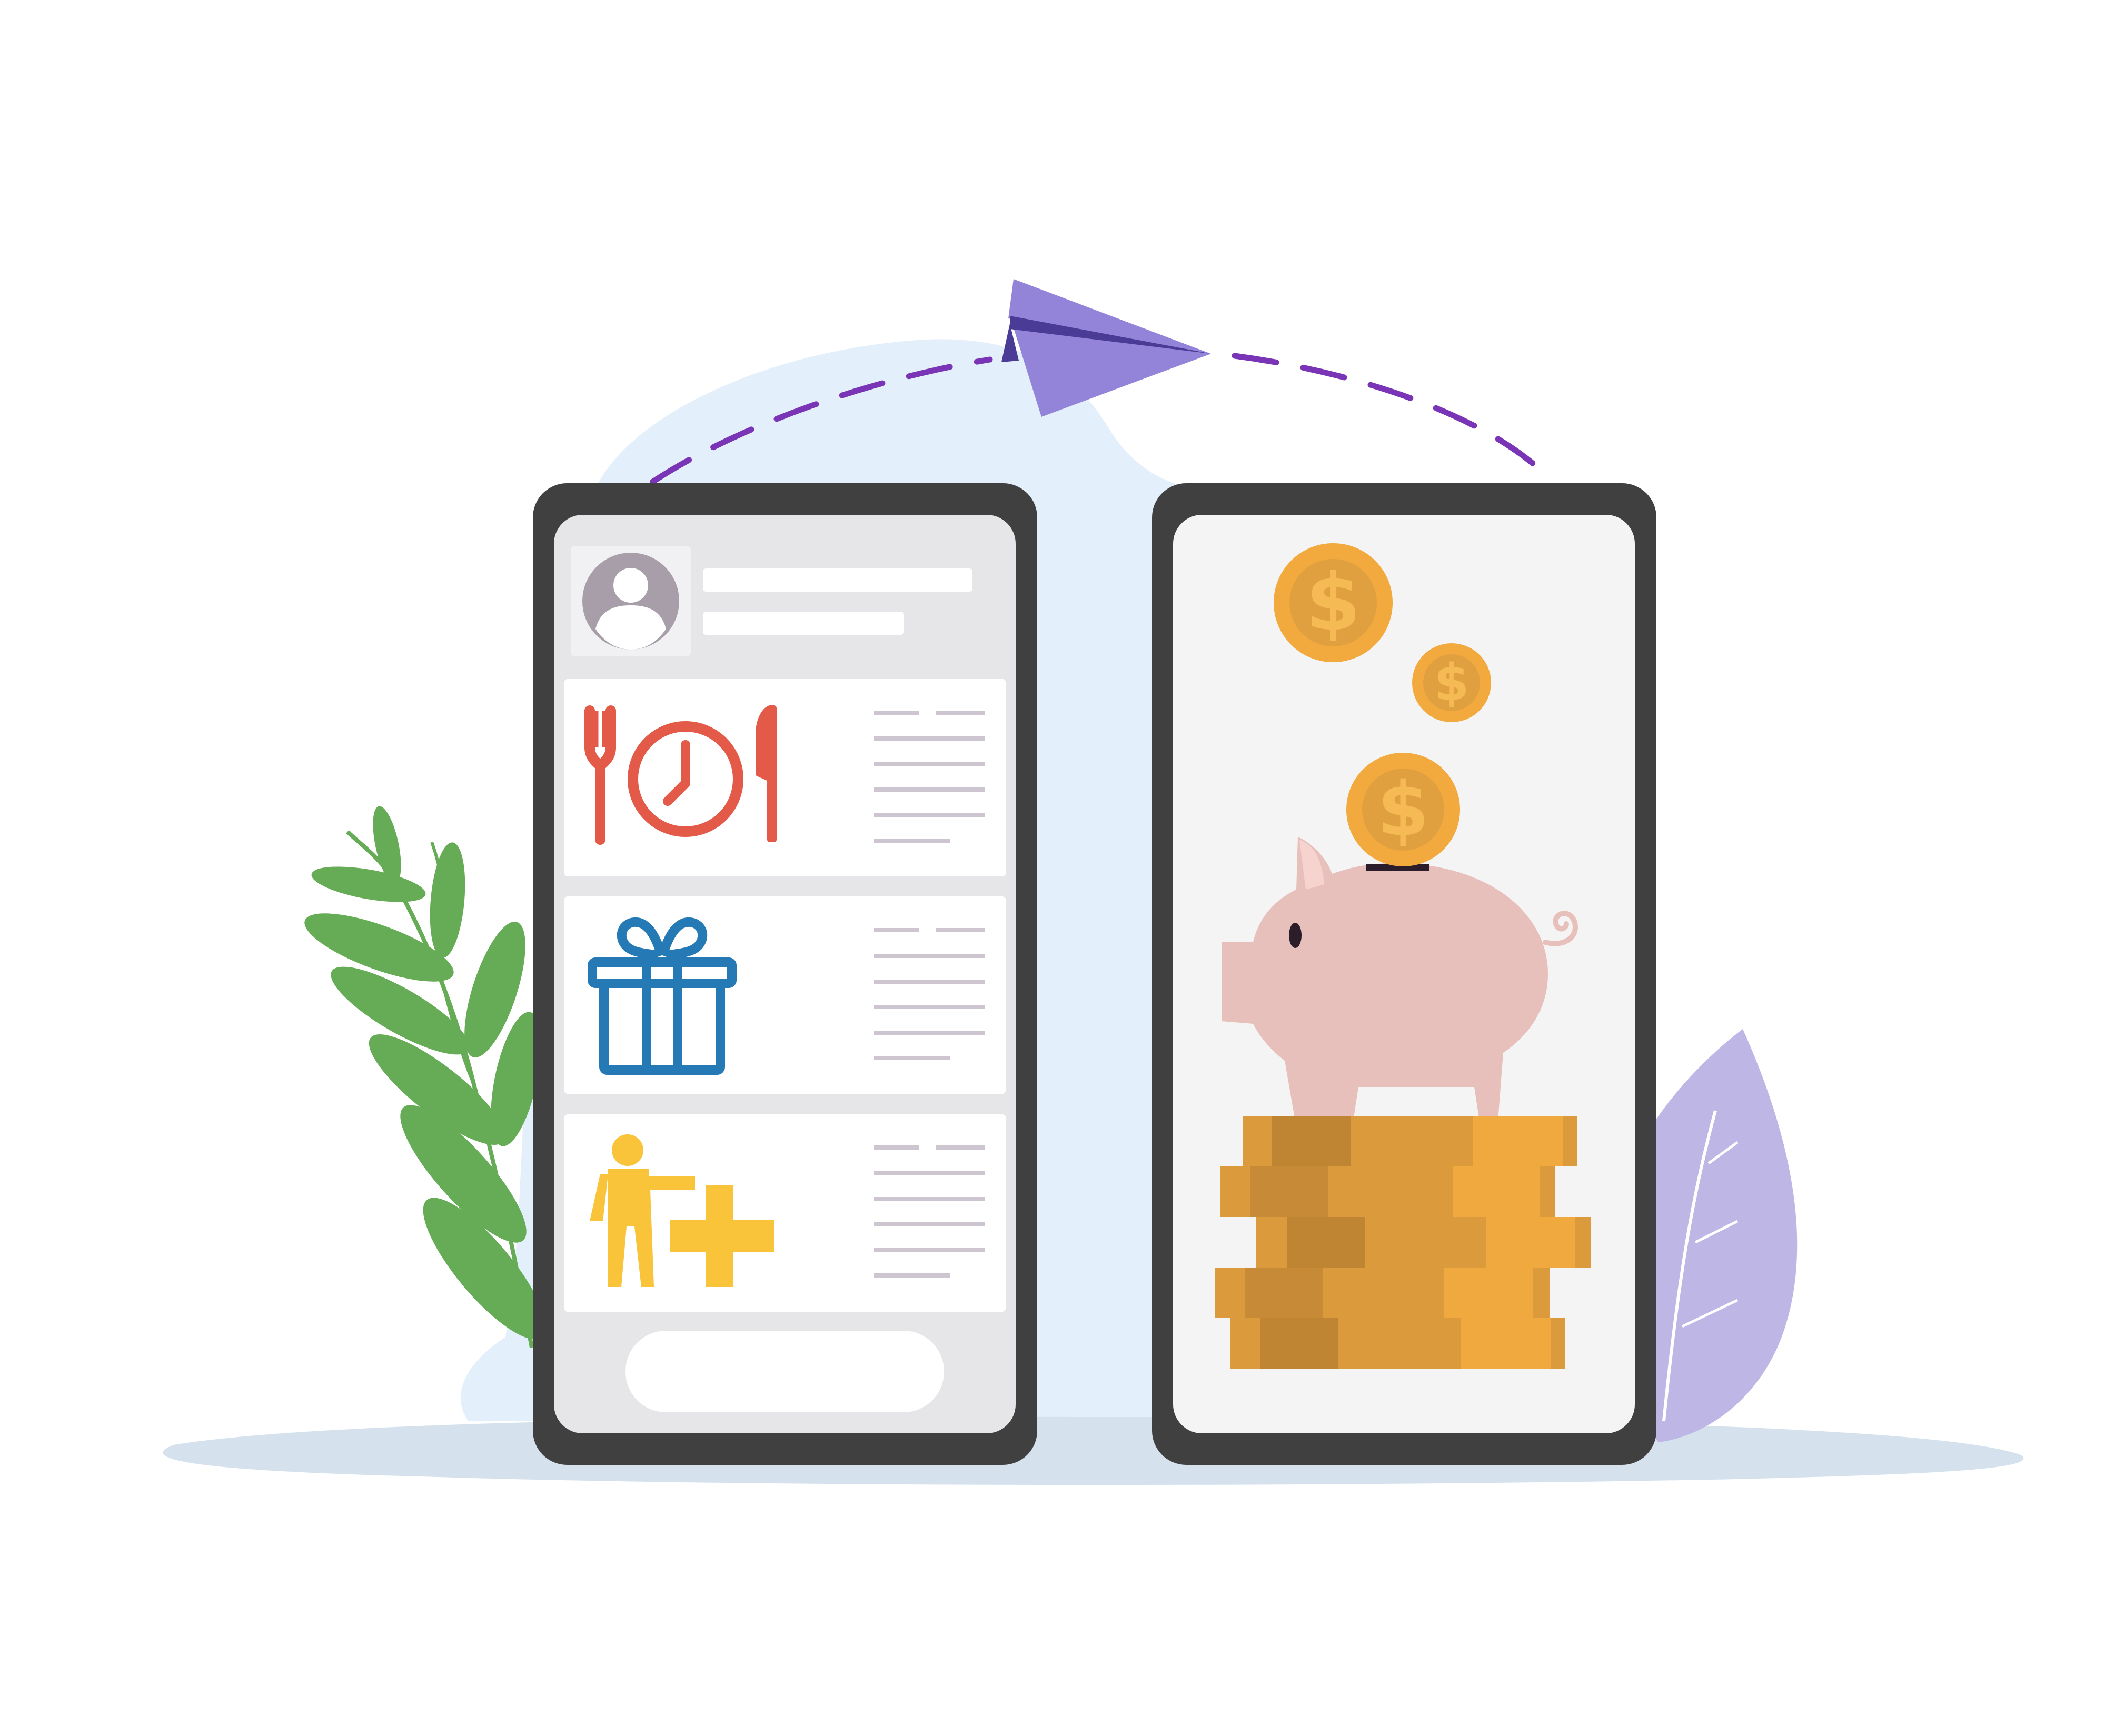 The image size is (2105, 1736). Describe the element at coordinates (1093, 1450) in the screenshot. I see `floor-shadow` at that location.